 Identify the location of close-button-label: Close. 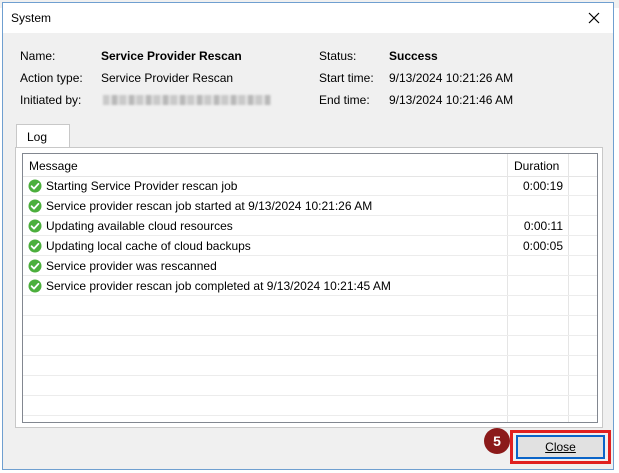
(560, 447).